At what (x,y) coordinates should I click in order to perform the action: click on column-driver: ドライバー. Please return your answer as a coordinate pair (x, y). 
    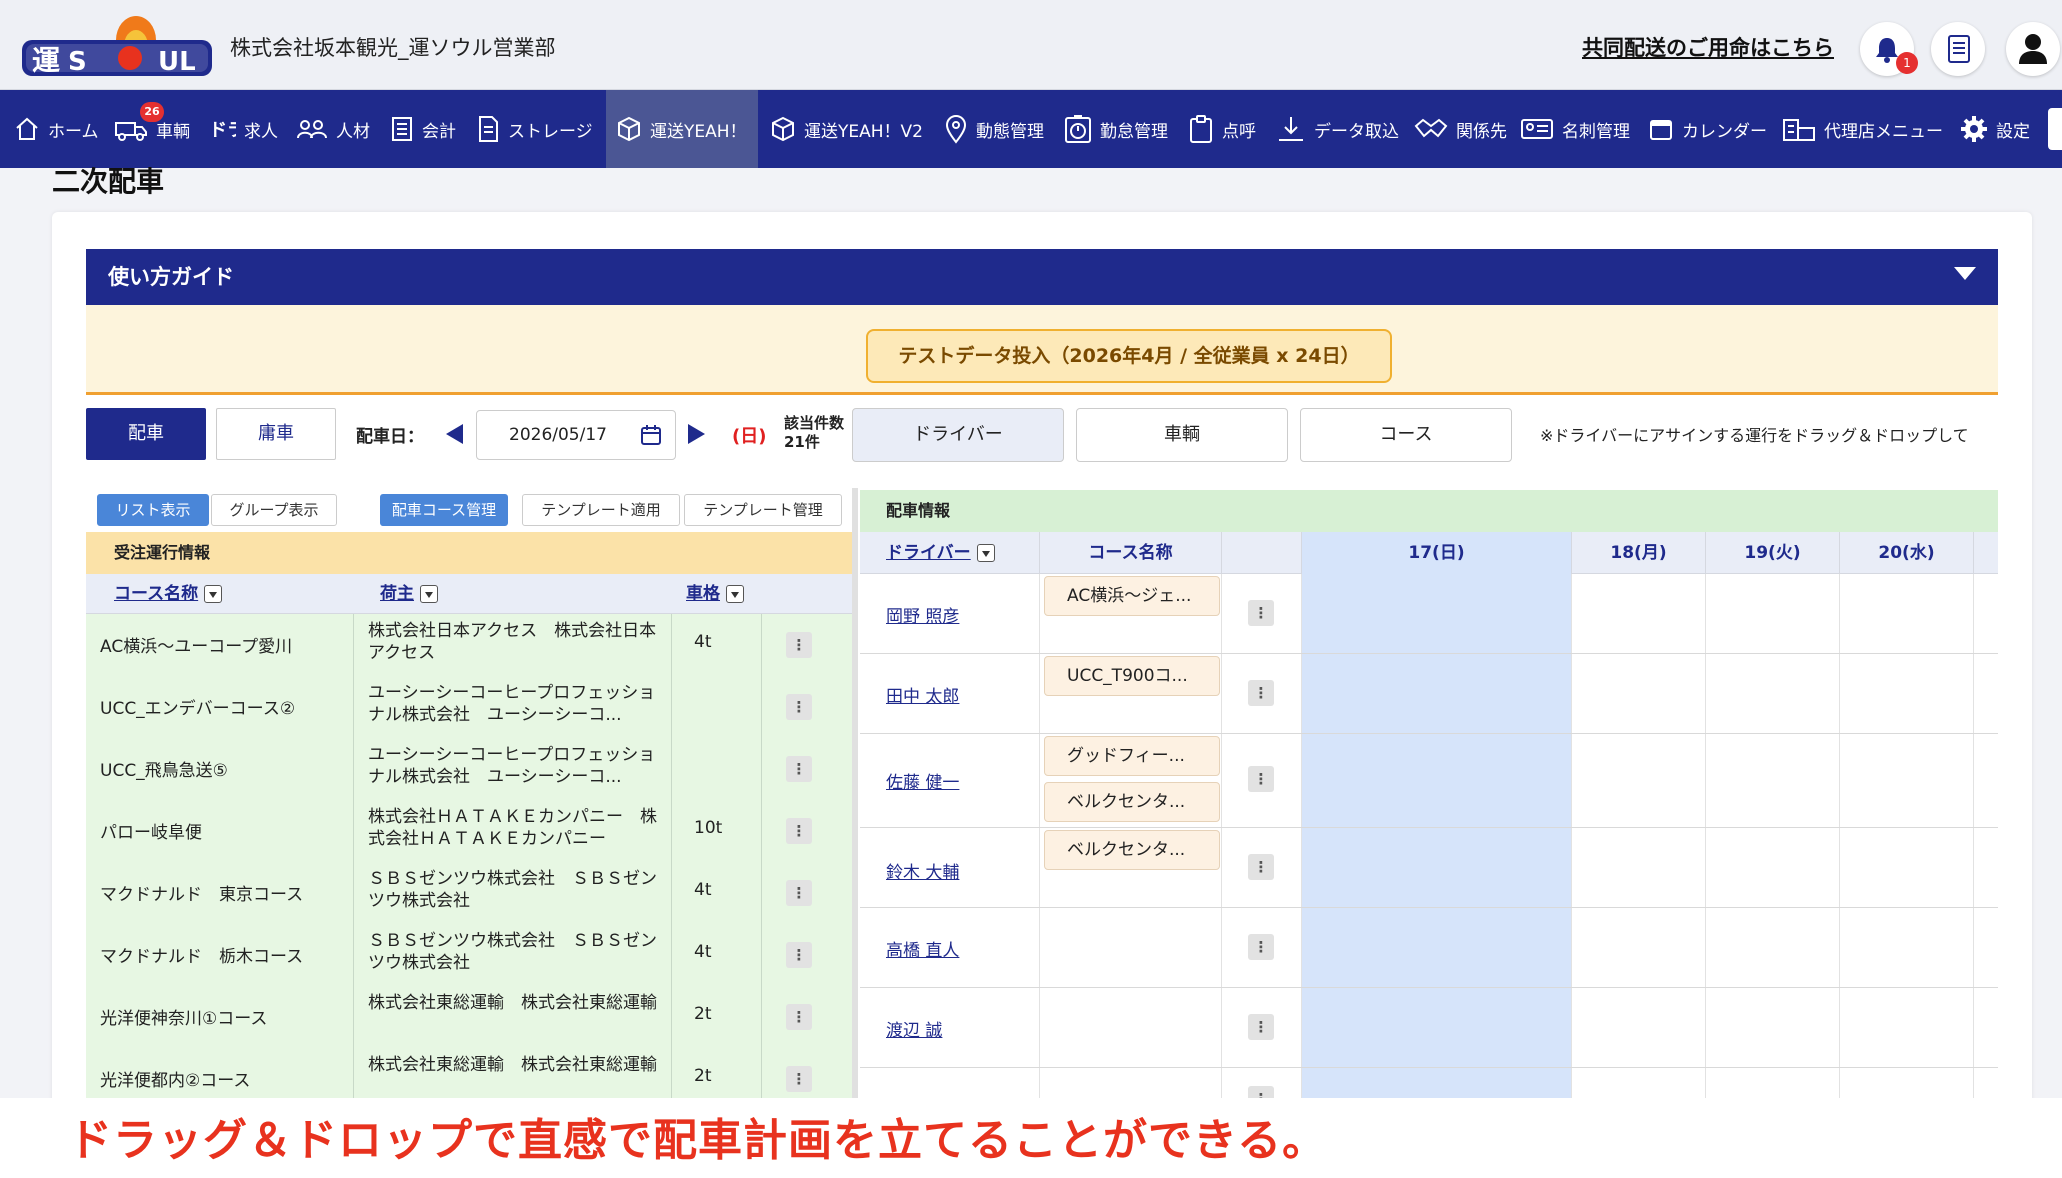
    Looking at the image, I should click on (950, 553).